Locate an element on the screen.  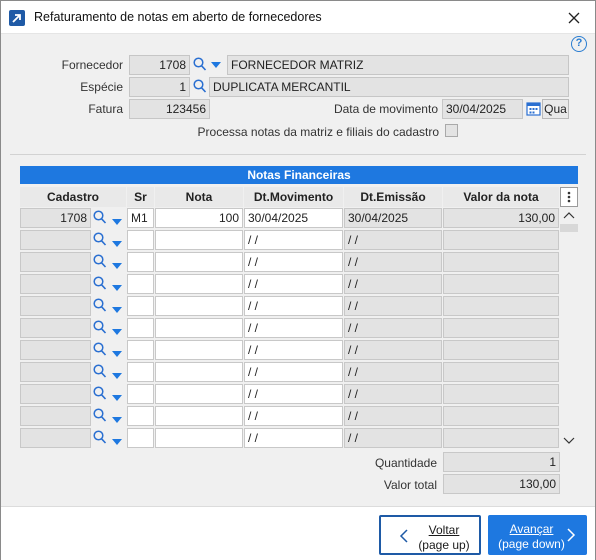
help-icon: ? is located at coordinates (579, 44).